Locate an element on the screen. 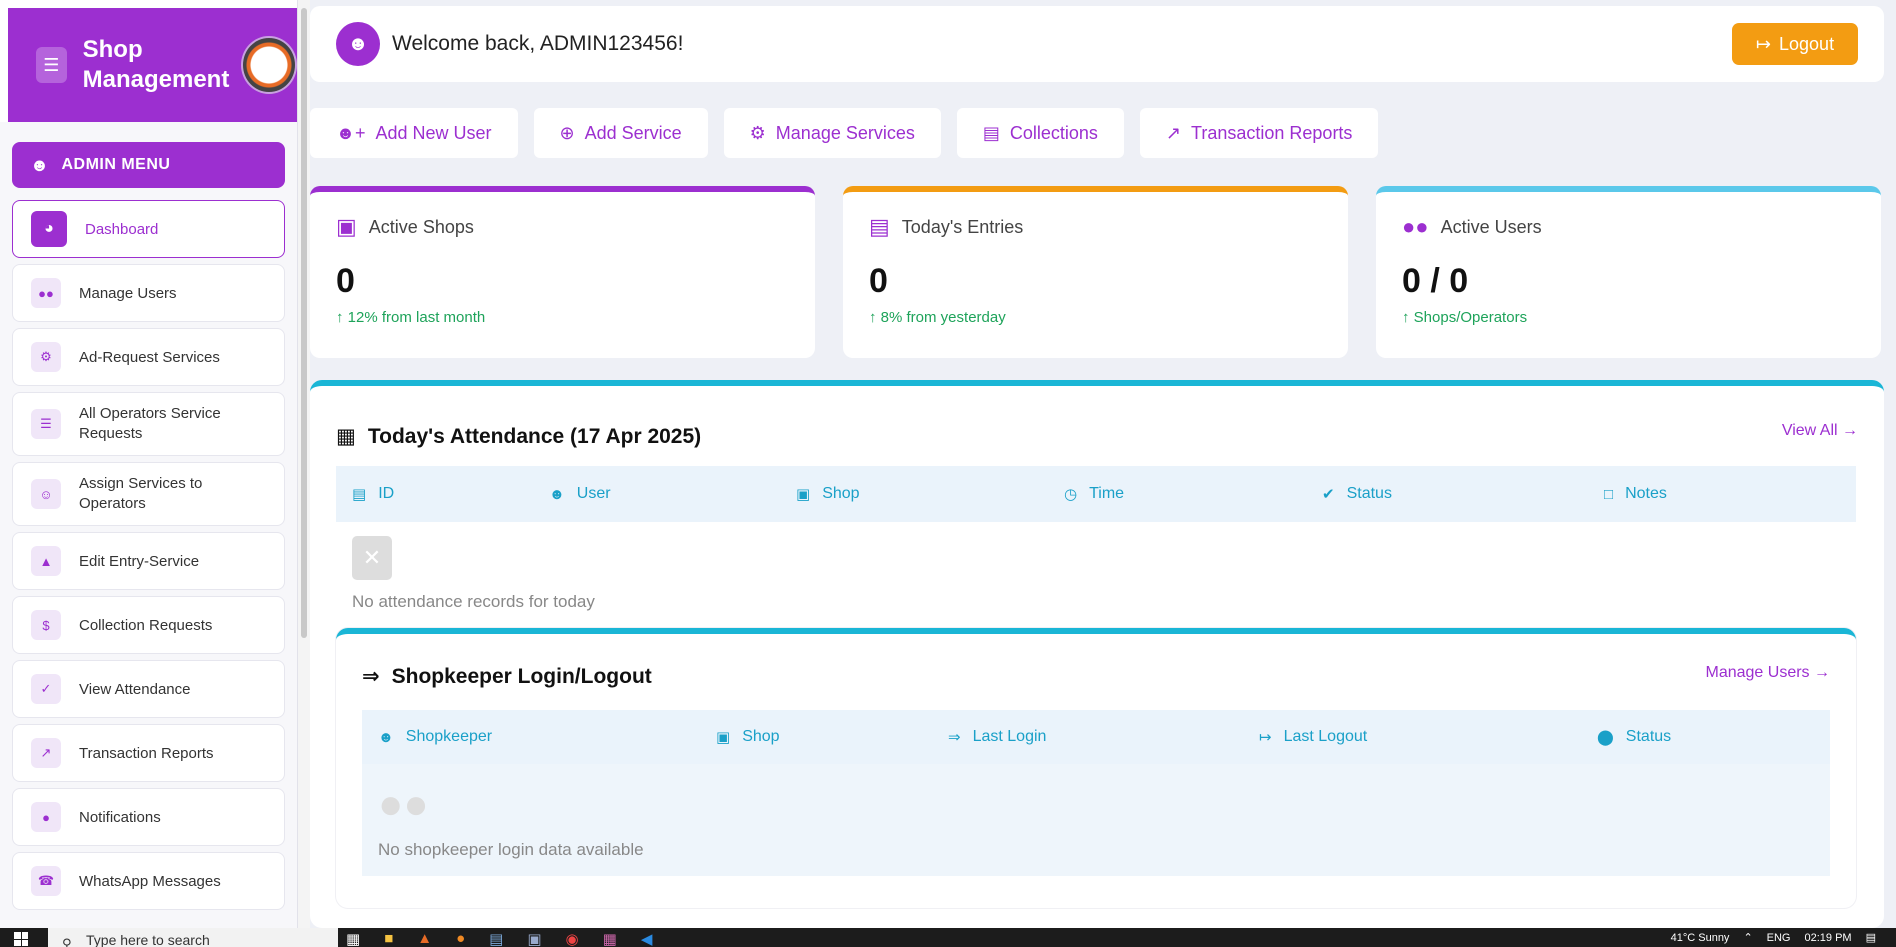  sidebar-item-manage-users: ●● Manage Users is located at coordinates (148, 293).